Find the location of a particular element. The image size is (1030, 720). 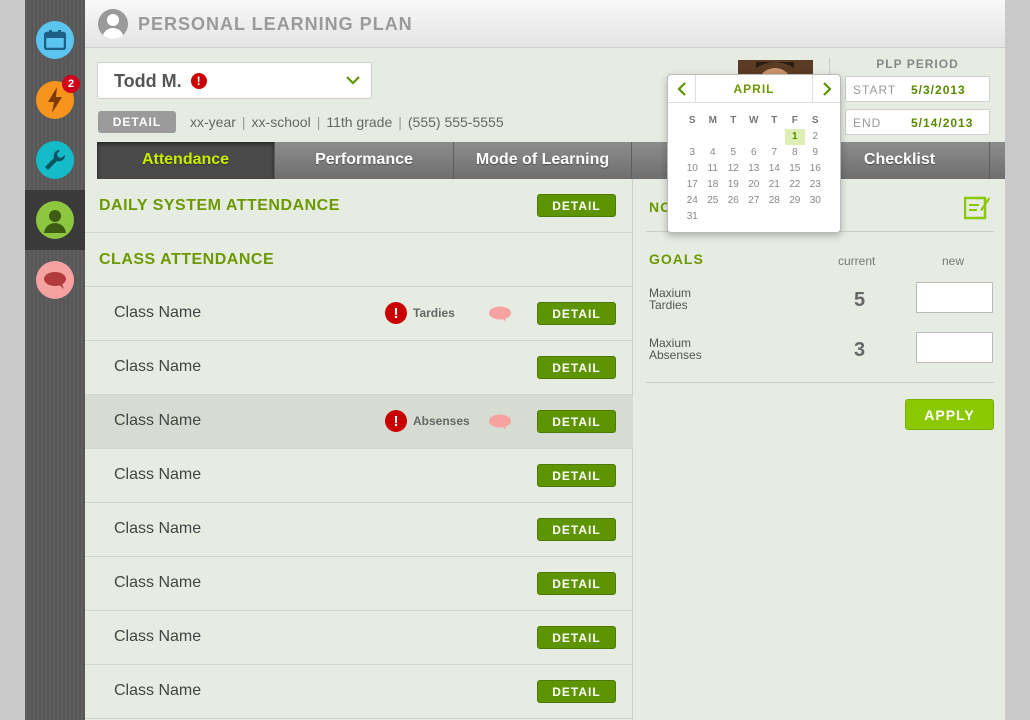

flag-label: Tardies is located at coordinates (434, 313).